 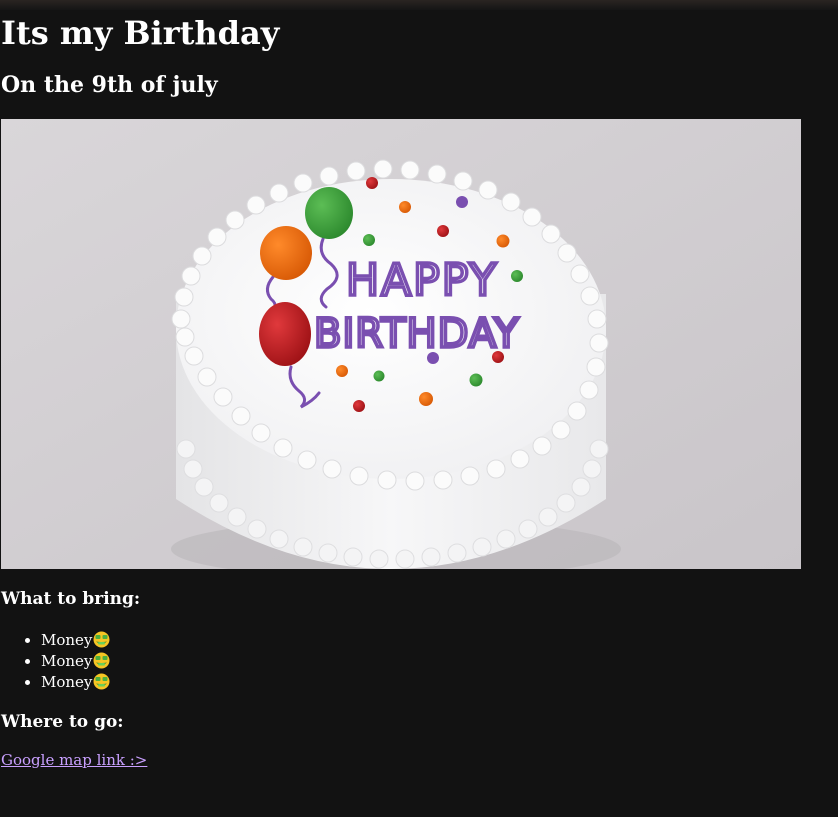 What do you see at coordinates (419, 5) in the screenshot?
I see `browser-top-edge` at bounding box center [419, 5].